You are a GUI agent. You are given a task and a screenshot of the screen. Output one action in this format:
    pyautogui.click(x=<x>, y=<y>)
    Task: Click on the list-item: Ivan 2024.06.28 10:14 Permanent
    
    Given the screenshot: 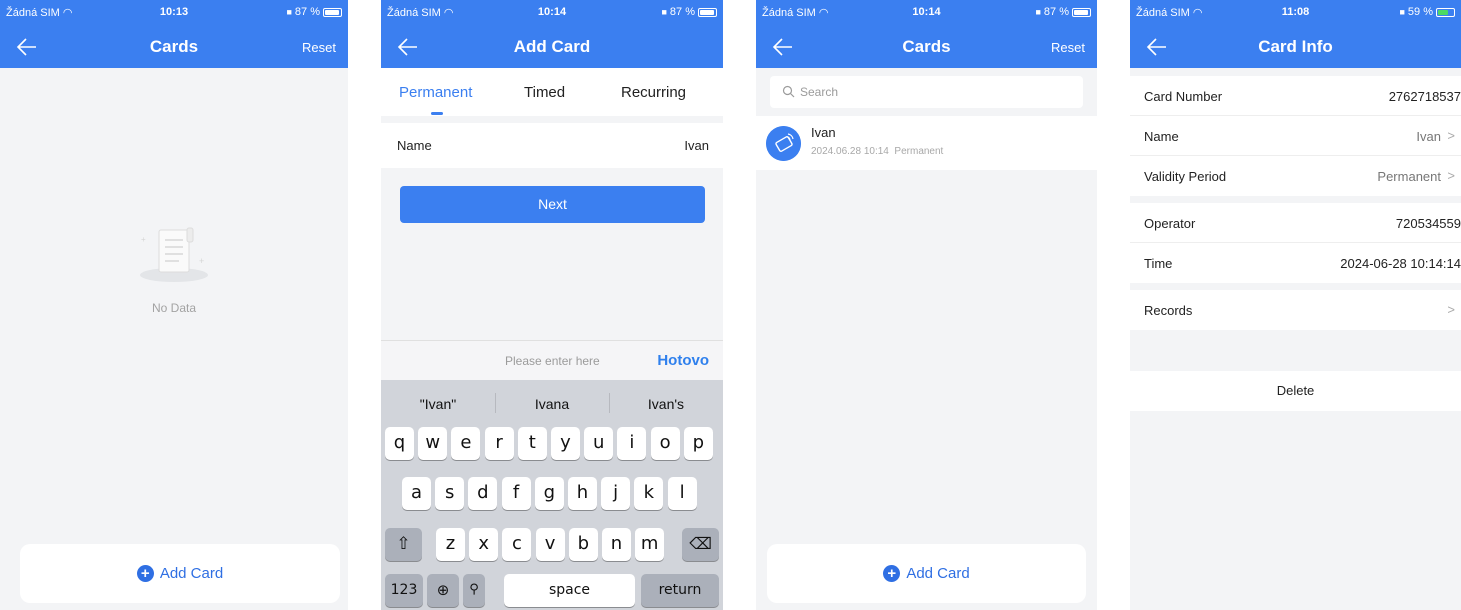 What is the action you would take?
    pyautogui.click(x=926, y=143)
    